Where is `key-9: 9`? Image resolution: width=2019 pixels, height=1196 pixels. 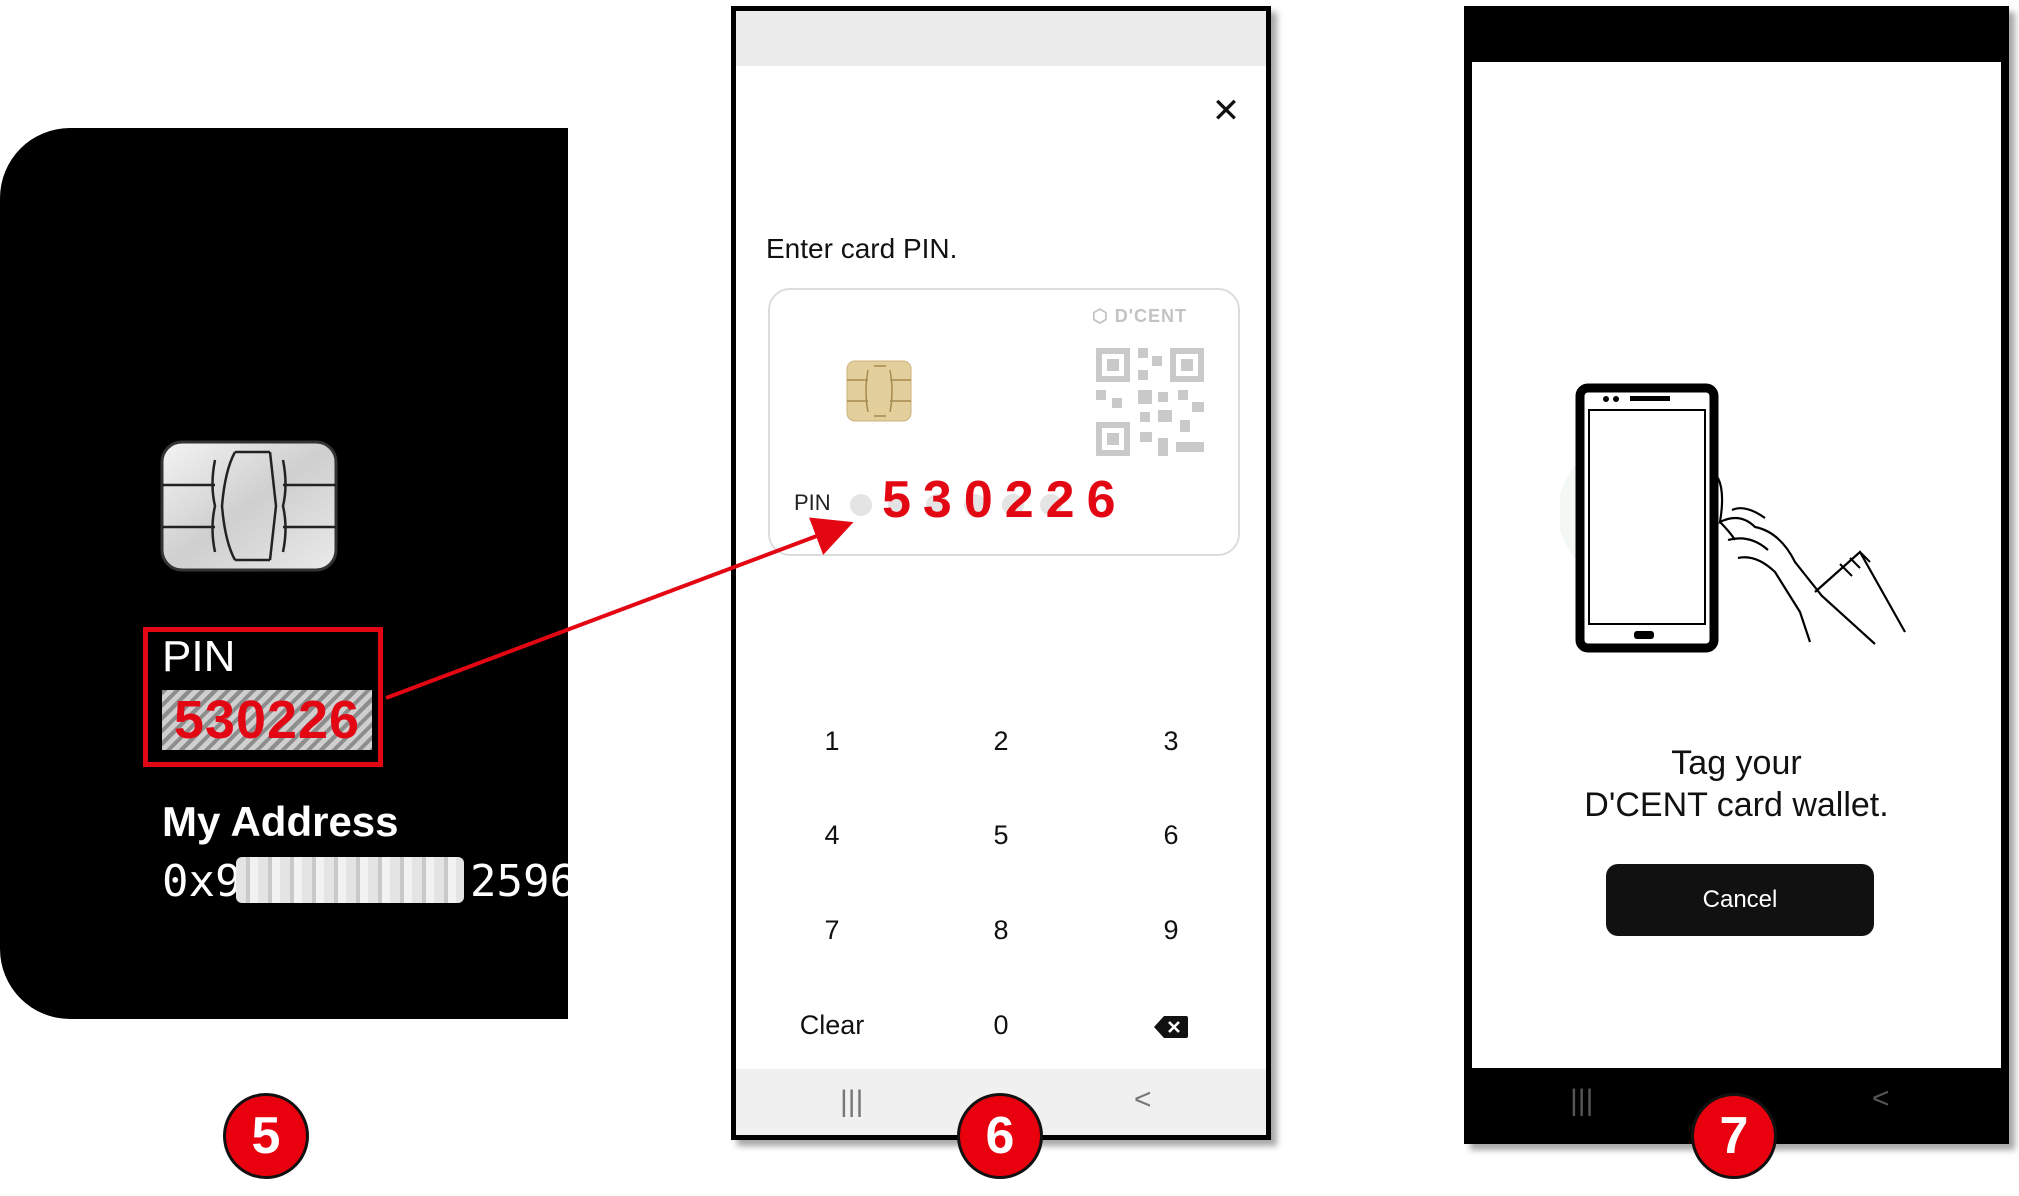
key-9: 9 is located at coordinates (1171, 930).